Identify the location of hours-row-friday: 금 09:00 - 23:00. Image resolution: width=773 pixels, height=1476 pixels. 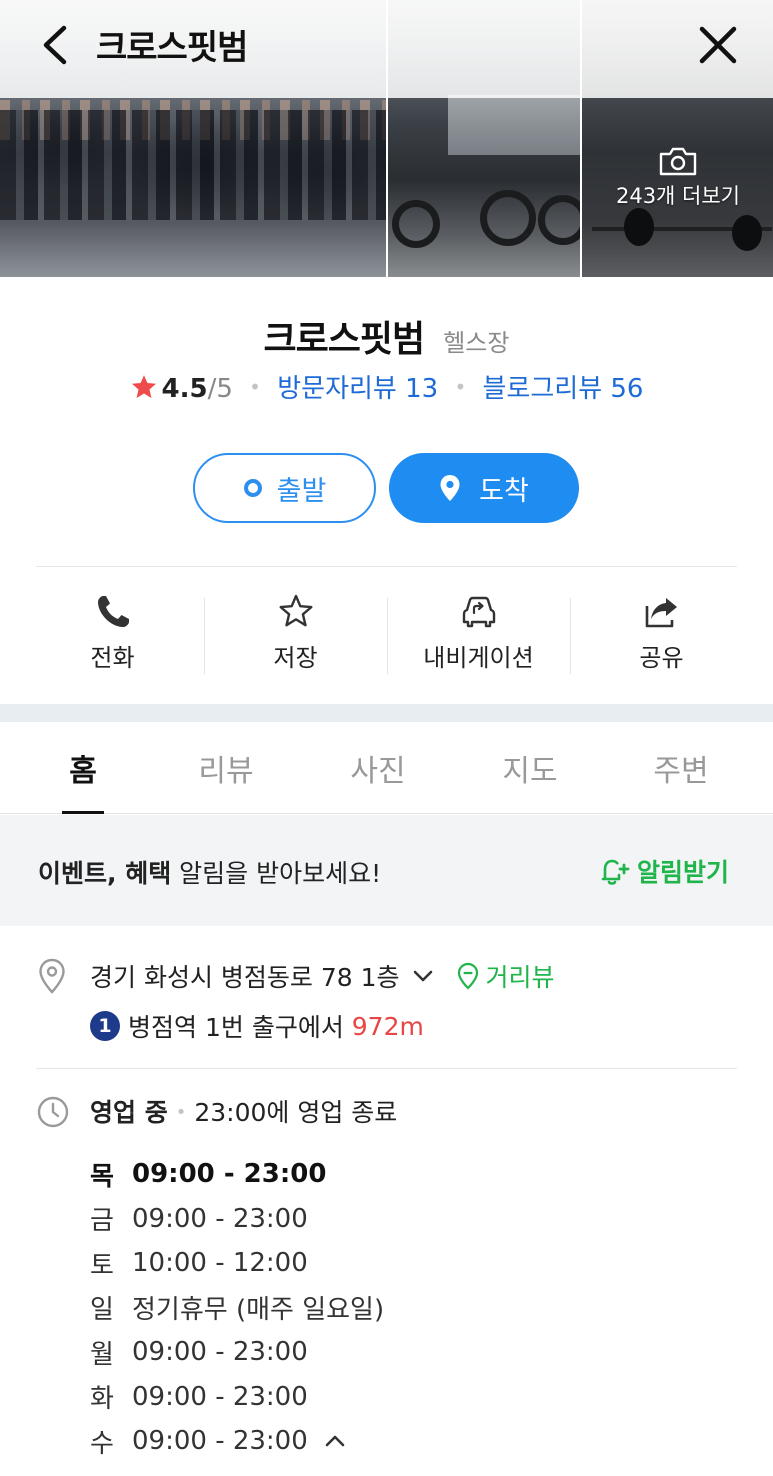
(390, 1219).